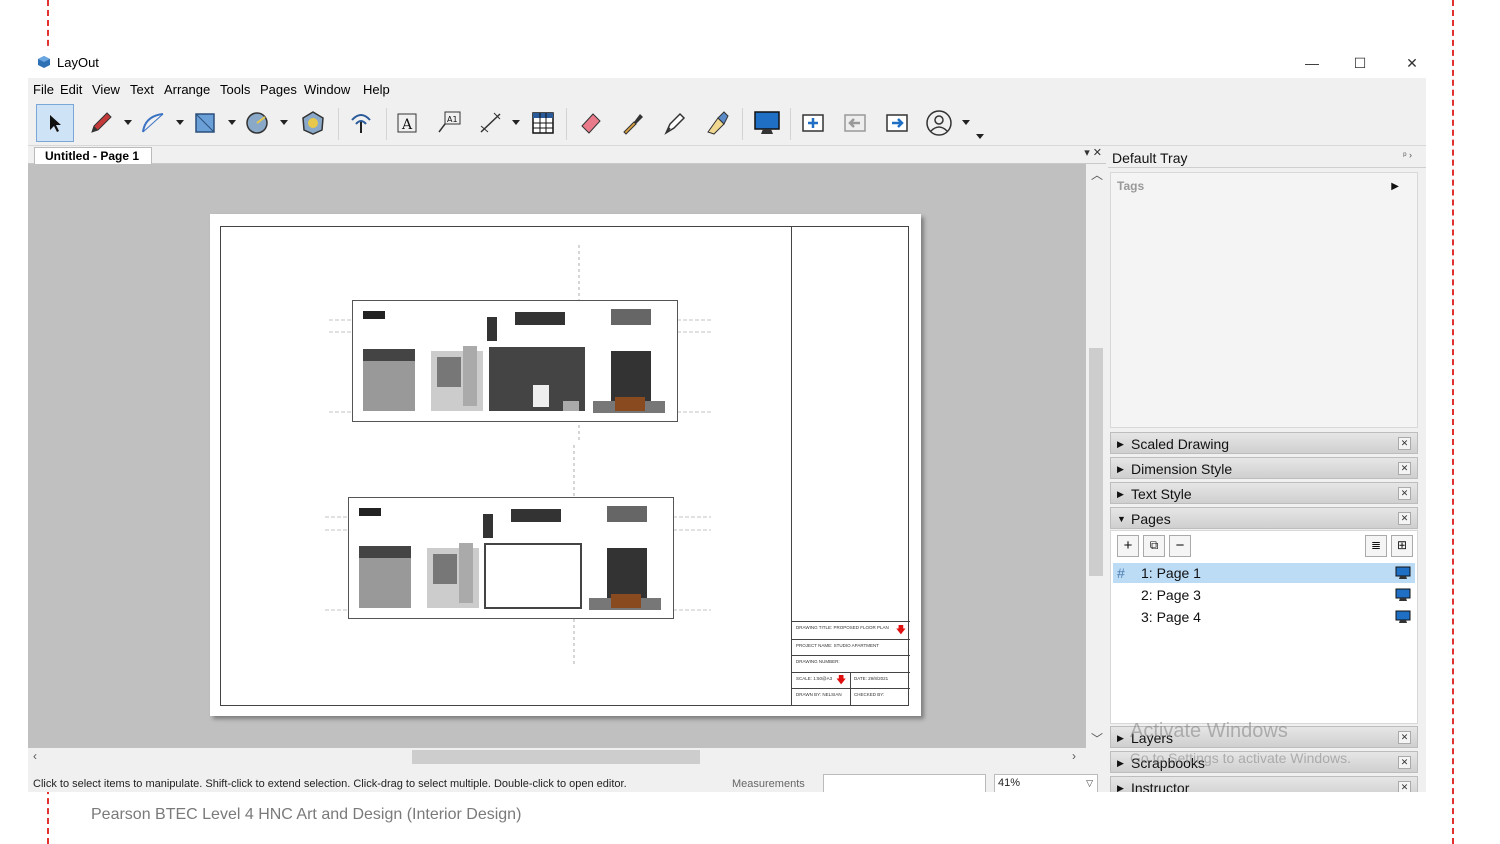 The height and width of the screenshot is (844, 1500). What do you see at coordinates (1264, 443) in the screenshot?
I see `panel-scaled-drawing: ▶ Scaled Drawing ✕` at bounding box center [1264, 443].